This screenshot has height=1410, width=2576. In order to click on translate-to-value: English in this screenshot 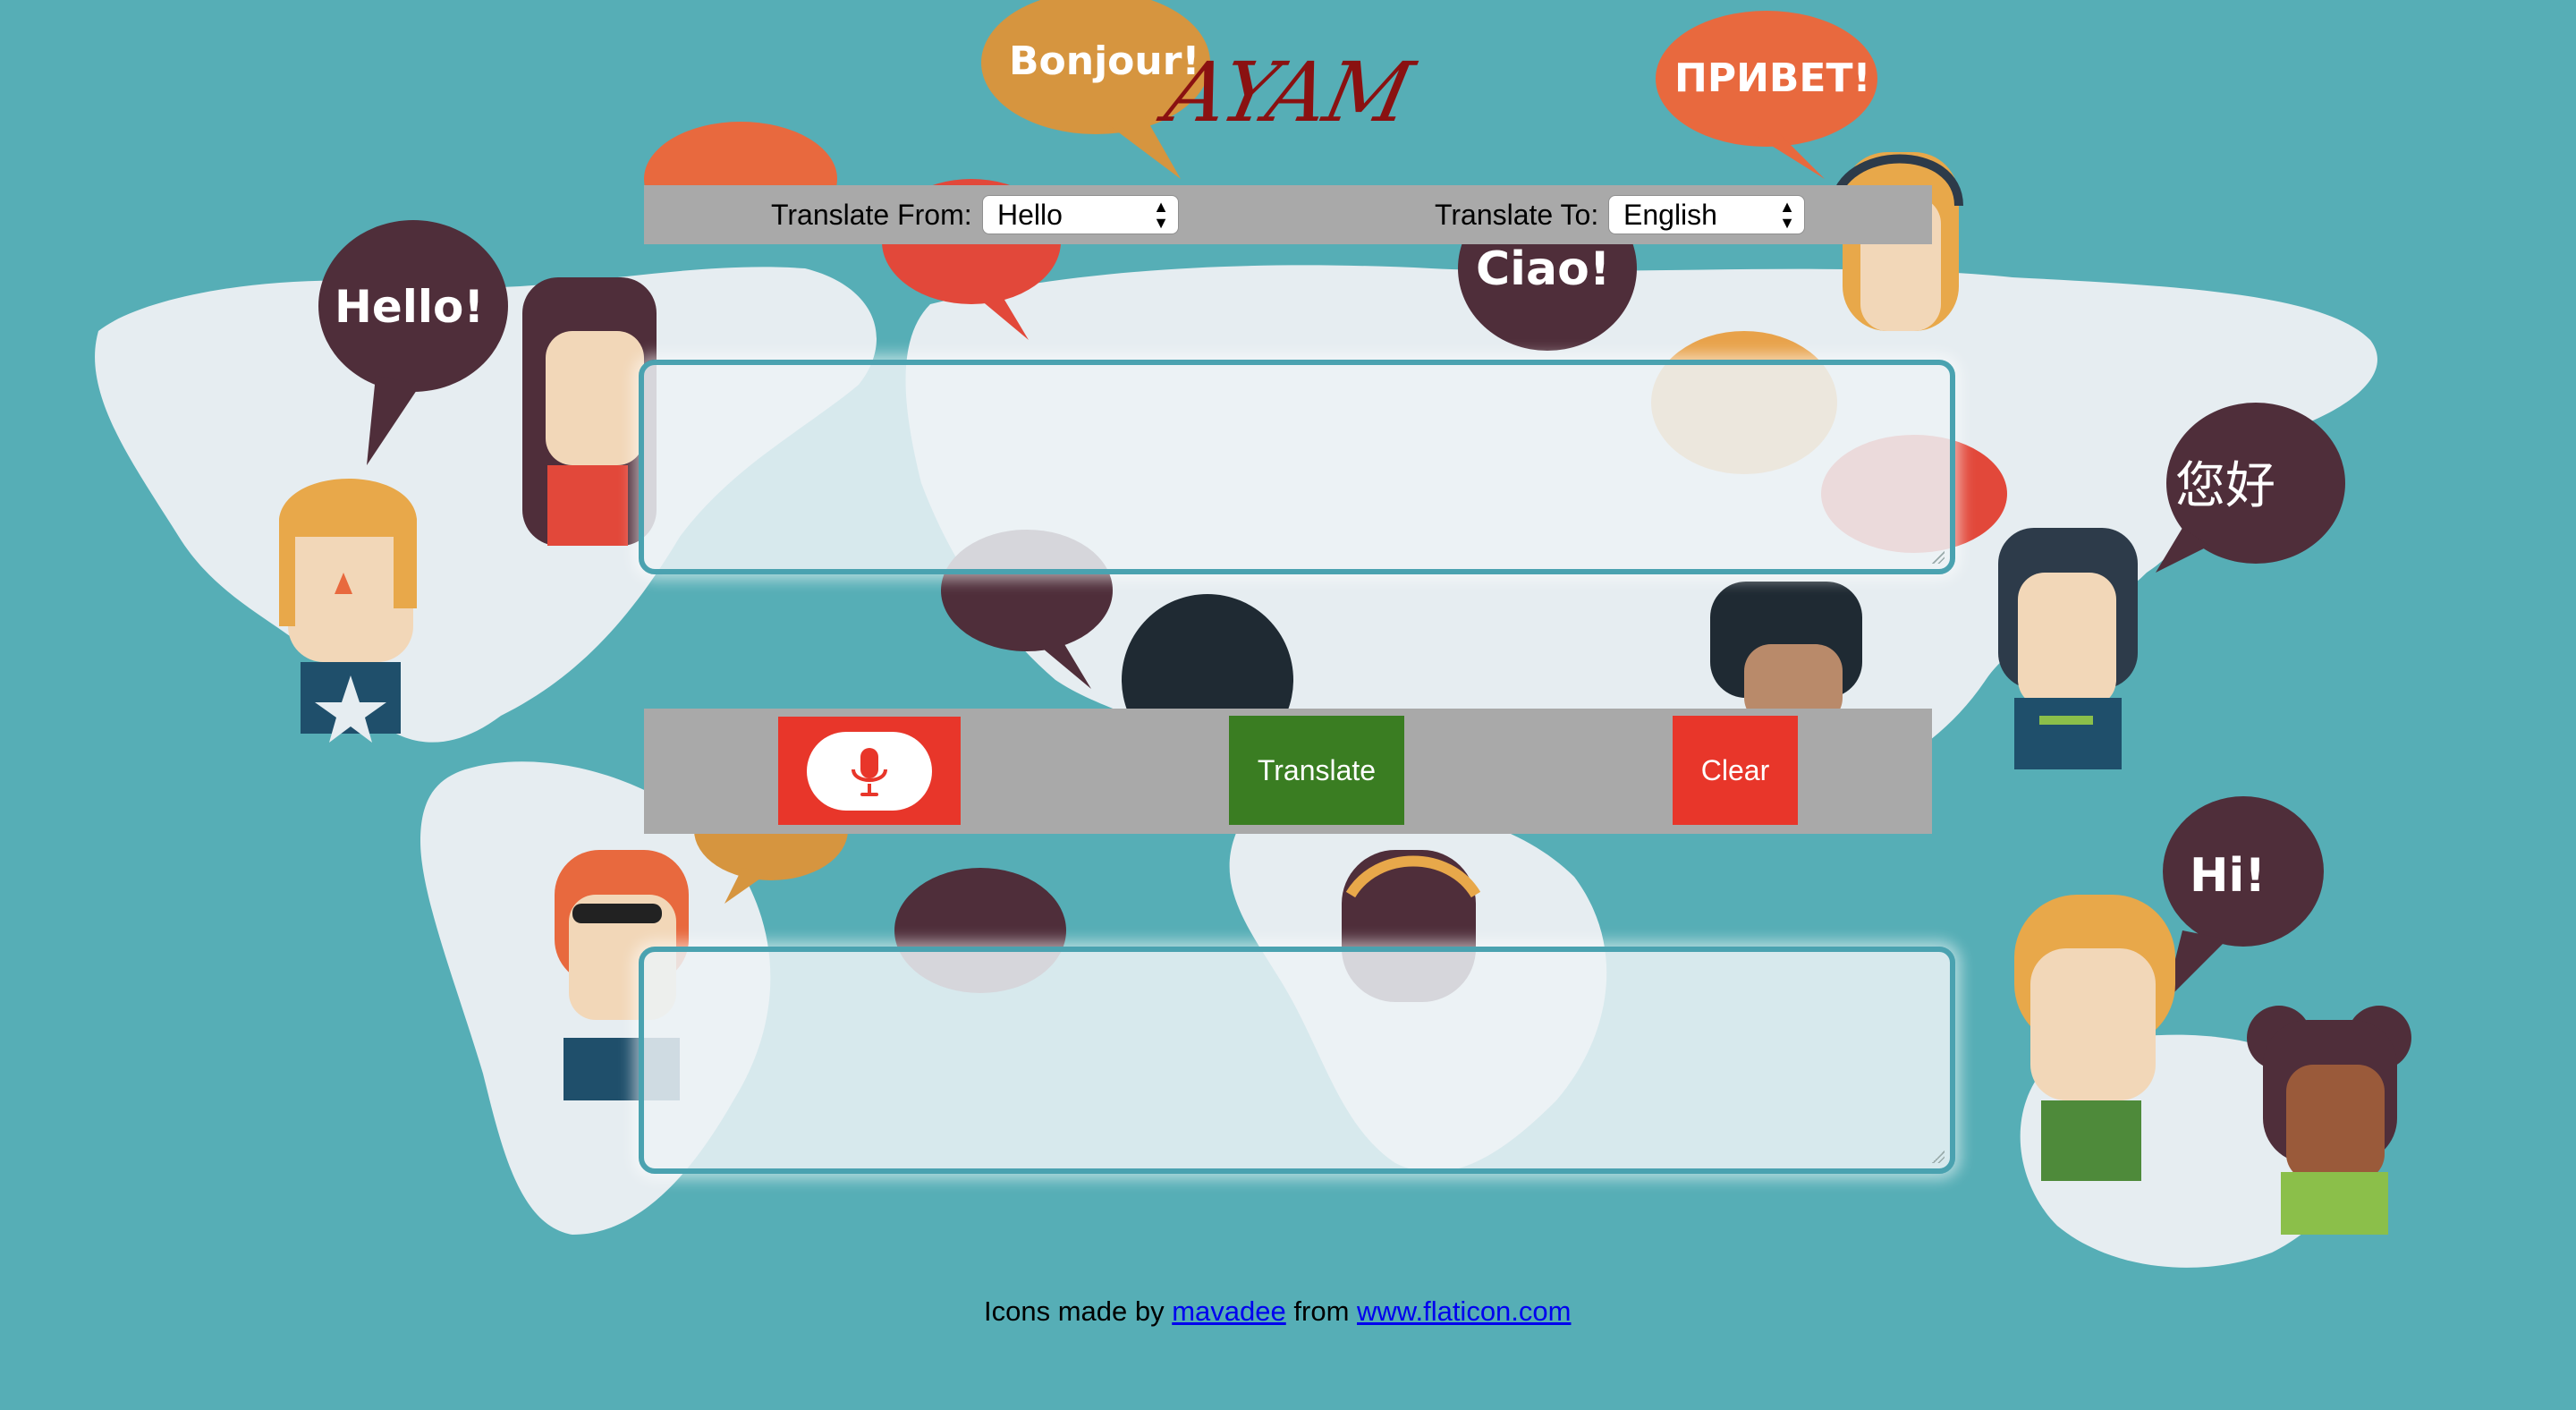, I will do `click(1670, 215)`.